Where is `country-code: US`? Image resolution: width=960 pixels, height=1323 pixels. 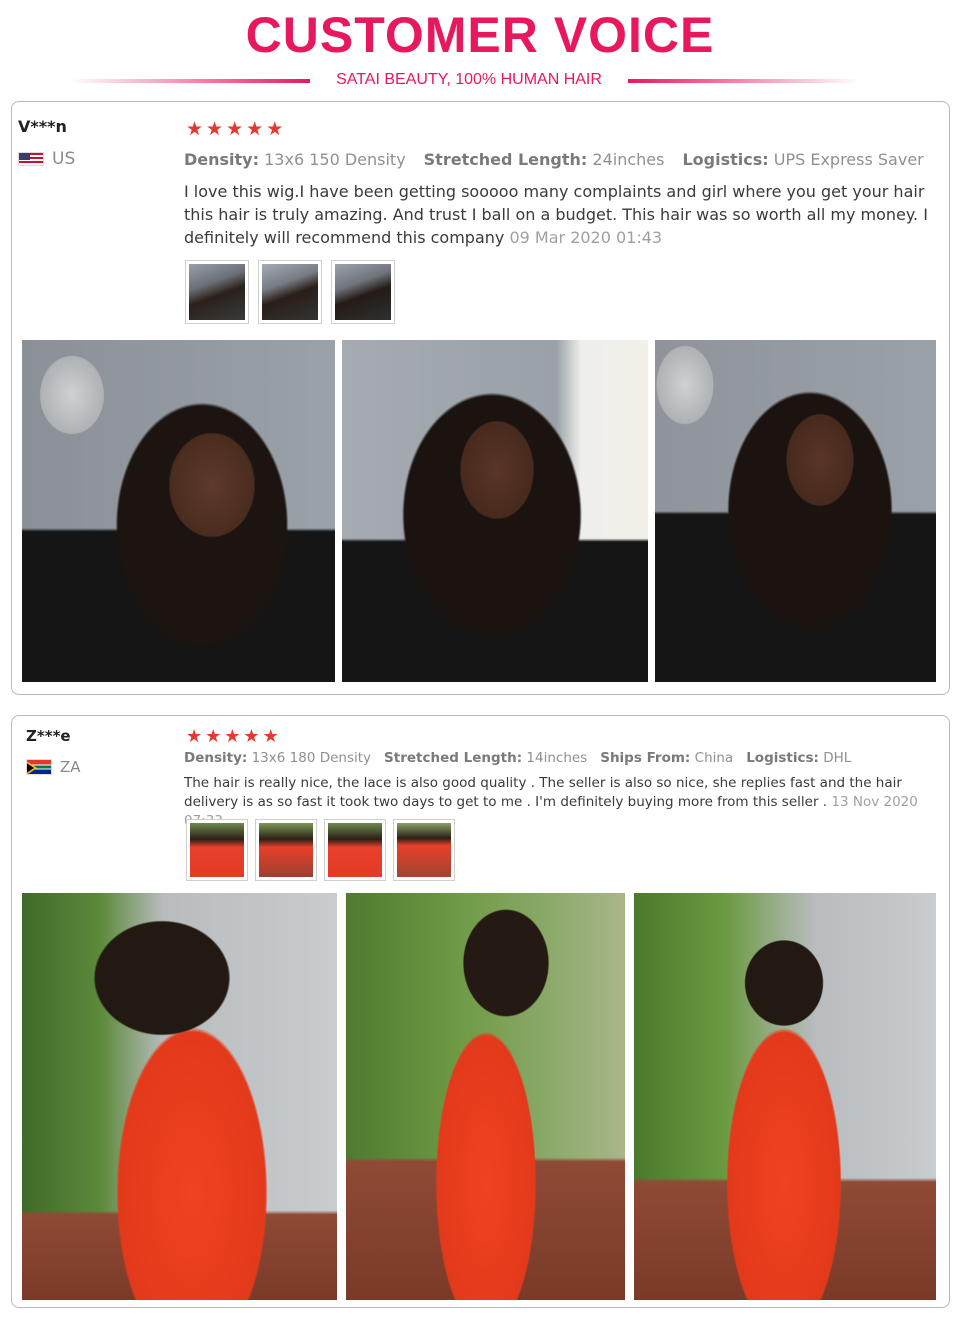 country-code: US is located at coordinates (64, 159).